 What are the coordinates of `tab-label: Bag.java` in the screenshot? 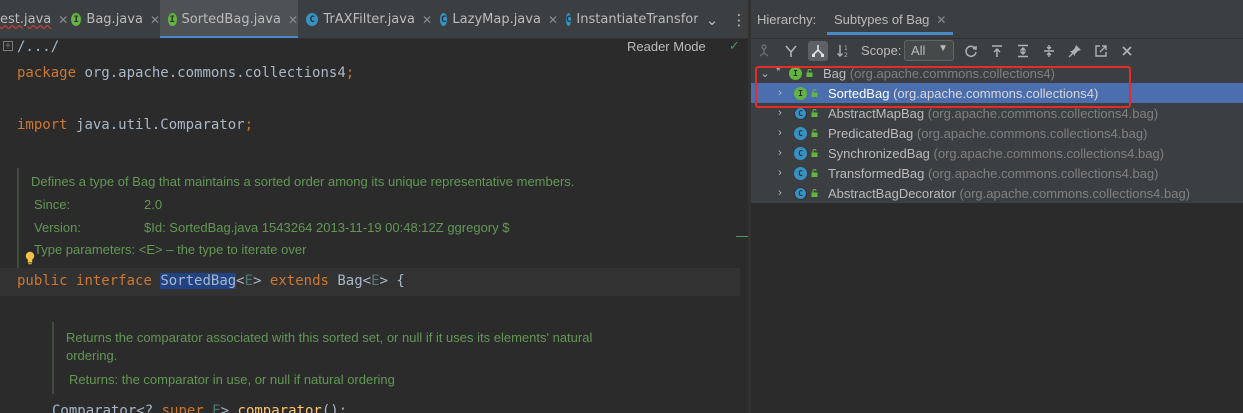 It's located at (114, 19).